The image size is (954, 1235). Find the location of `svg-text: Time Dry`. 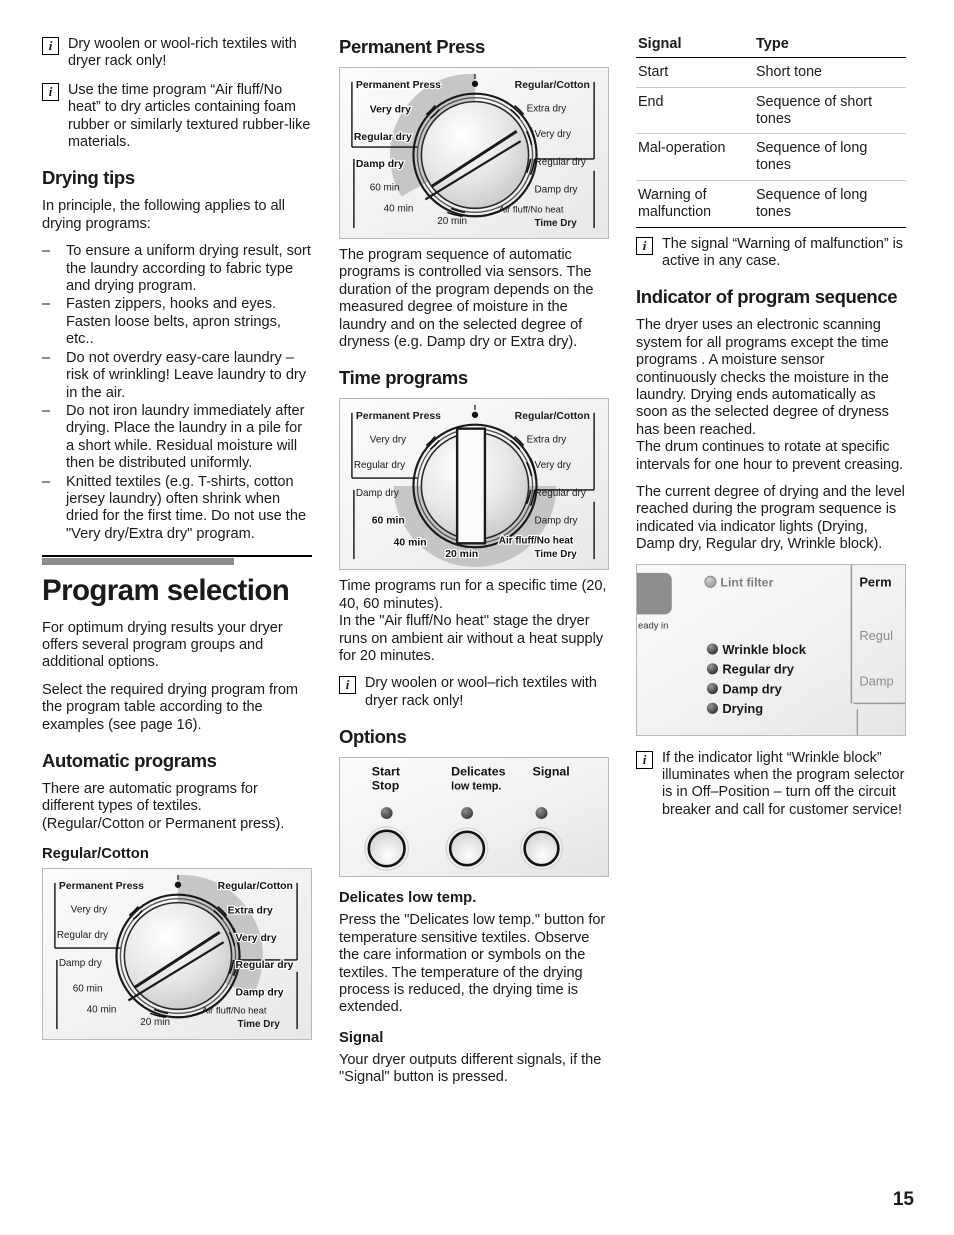

svg-text: Time Dry is located at coordinates (259, 1024).